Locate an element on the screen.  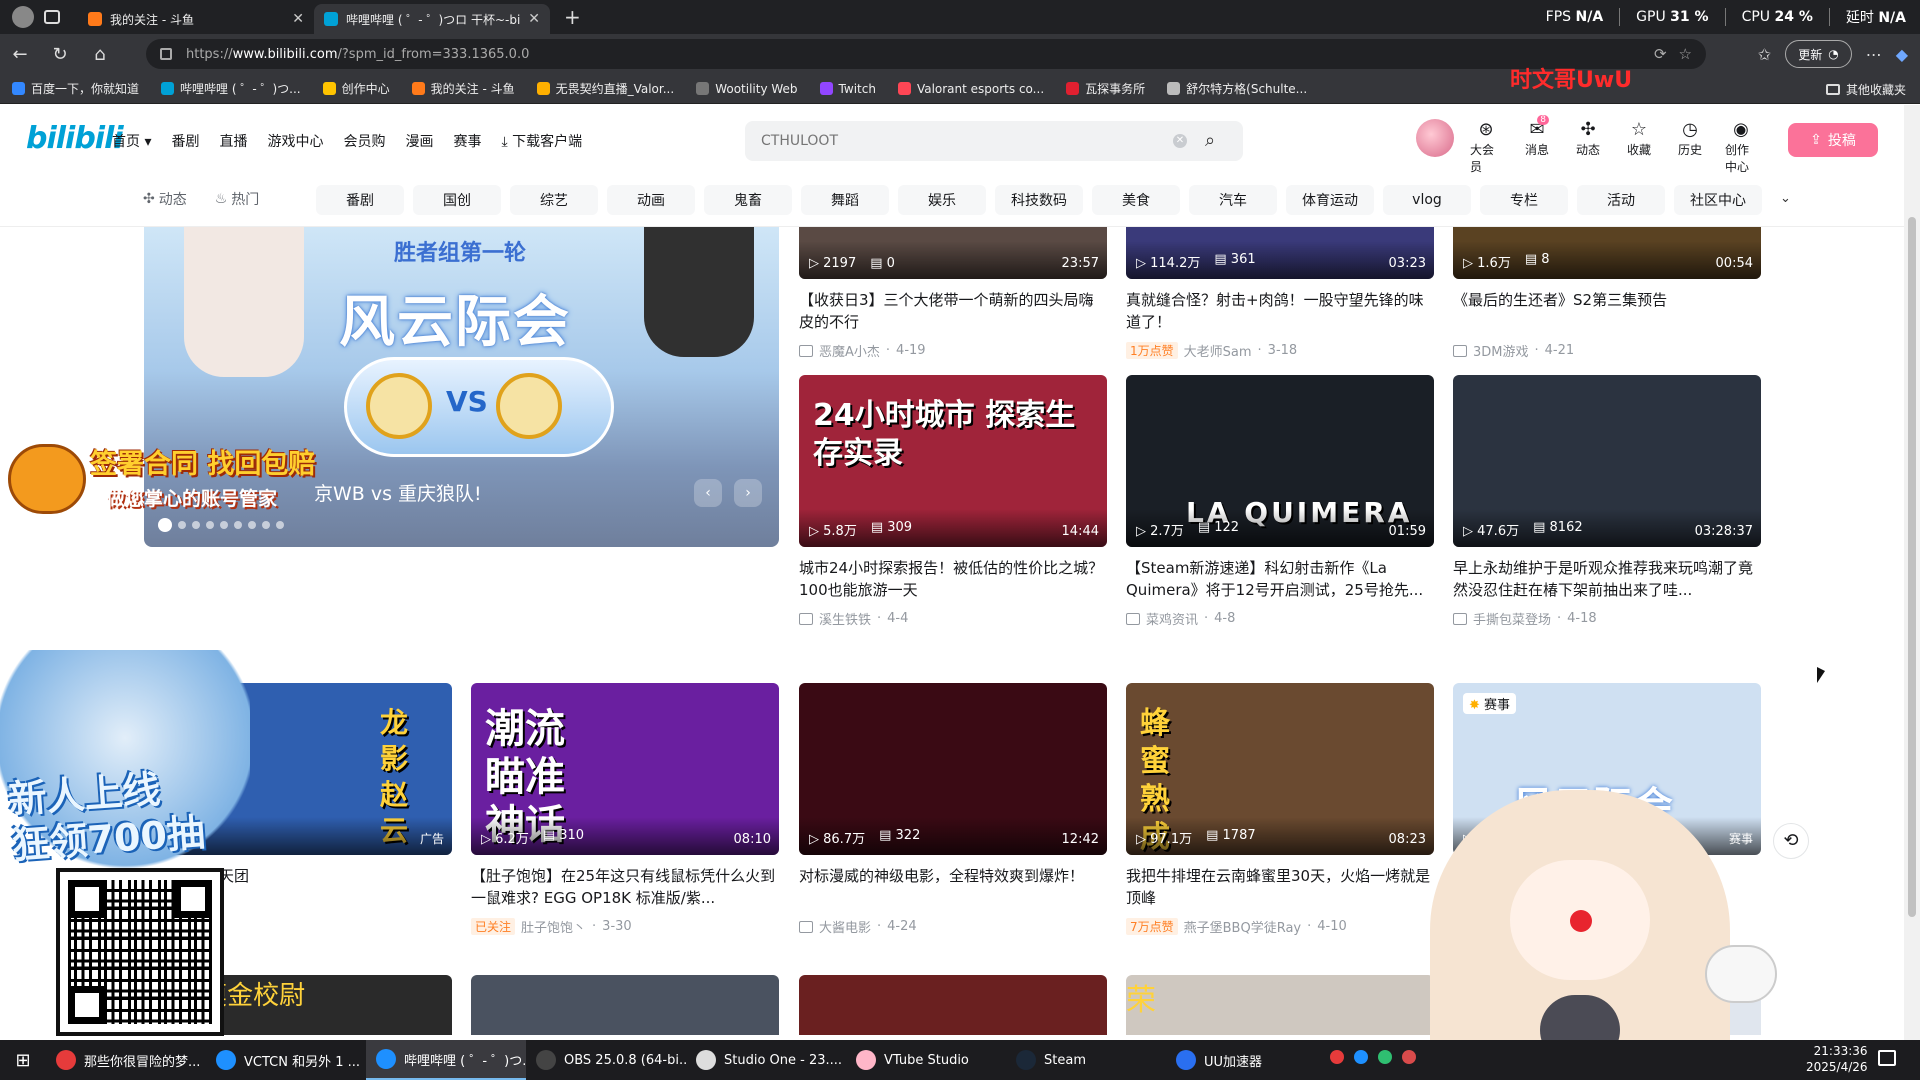
video-author: 恶魔A小杰 is located at coordinates (849, 350).